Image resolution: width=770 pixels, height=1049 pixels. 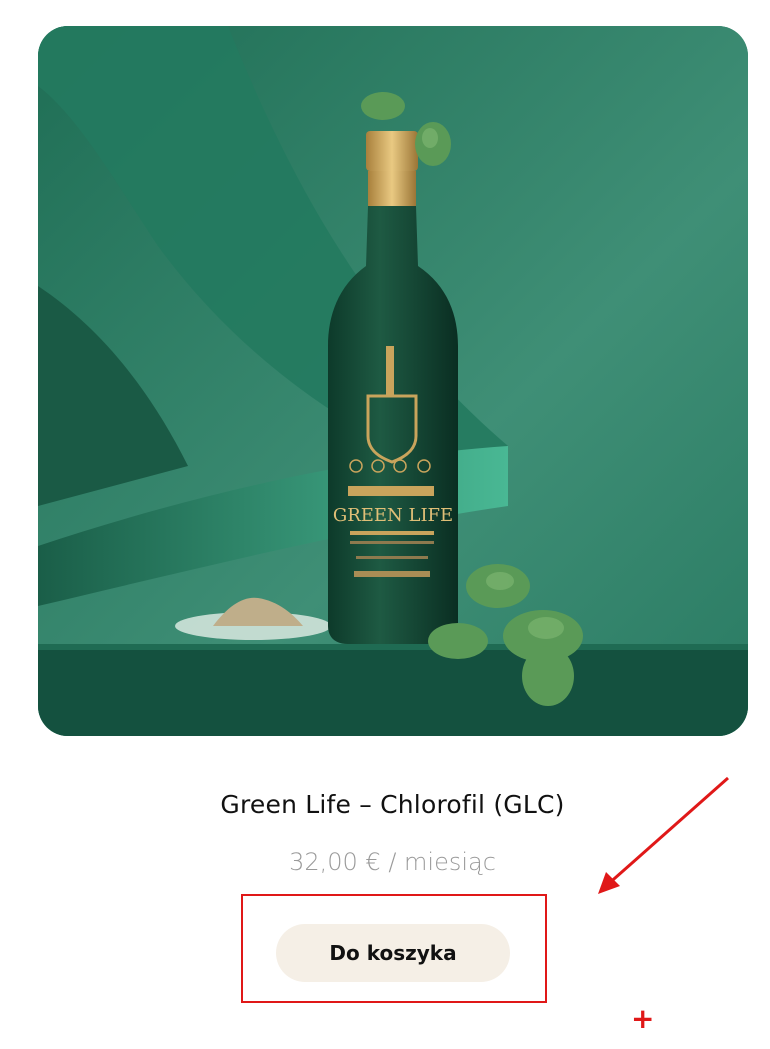 I want to click on annotation-plus-icon: +, so click(x=643, y=1018).